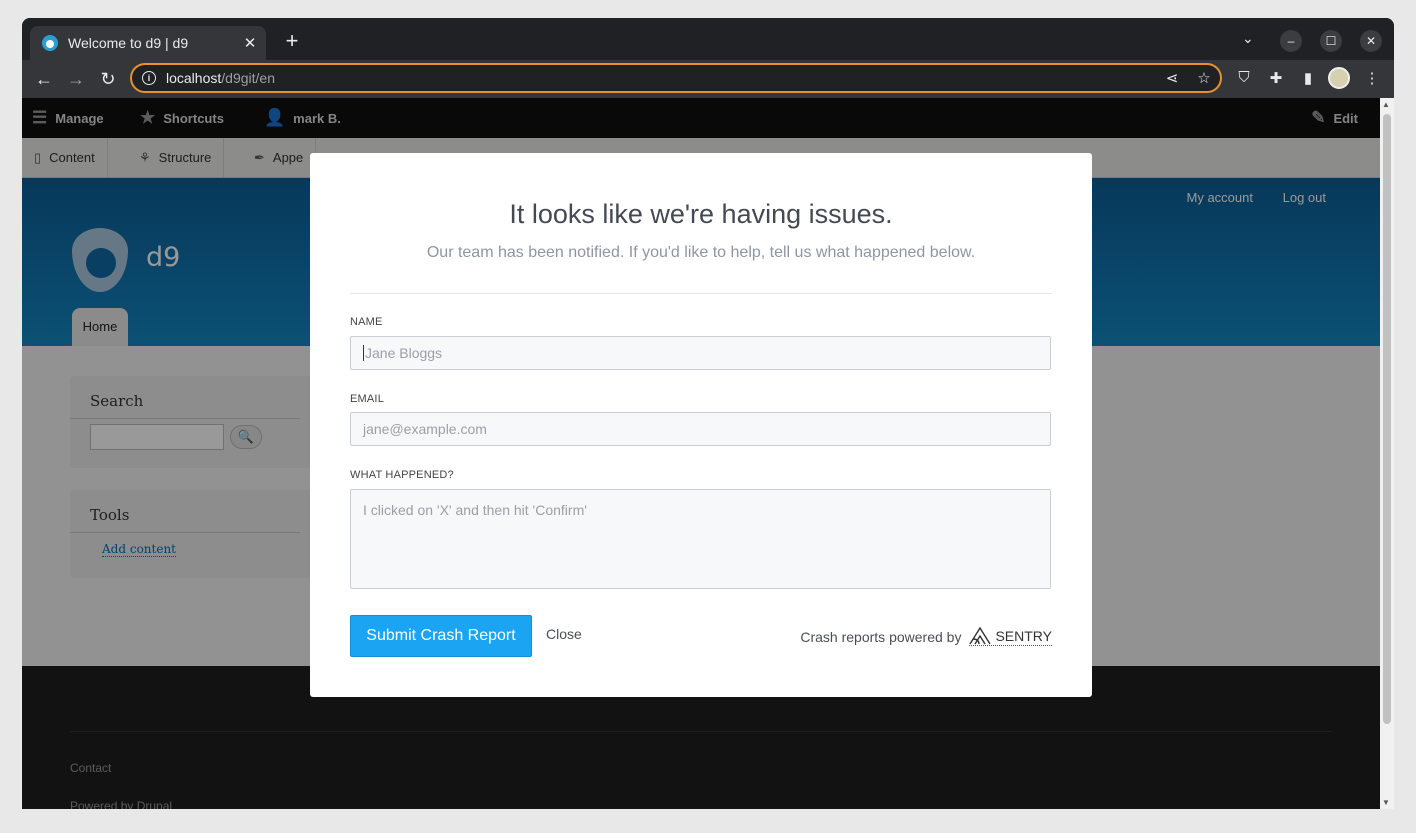 The width and height of the screenshot is (1416, 833). I want to click on what-happened-placeholder: I clicked on 'X' and then hit 'Confirm', so click(475, 510).